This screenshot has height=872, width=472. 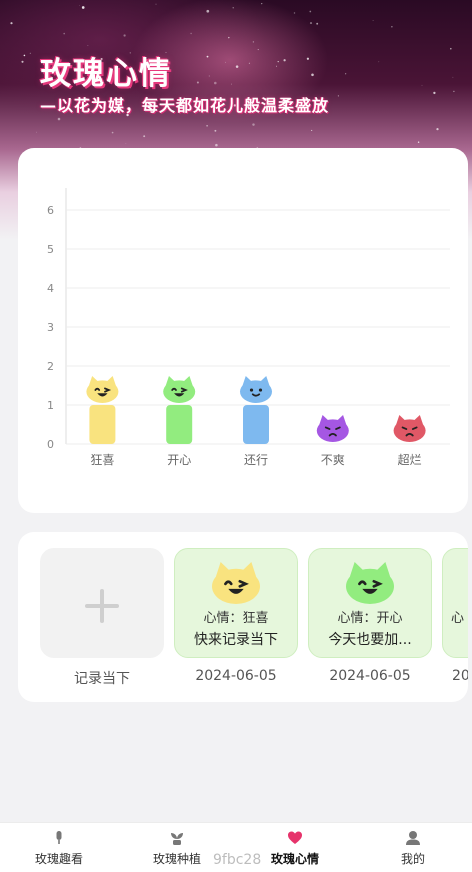 What do you see at coordinates (102, 606) in the screenshot?
I see `plus-icon` at bounding box center [102, 606].